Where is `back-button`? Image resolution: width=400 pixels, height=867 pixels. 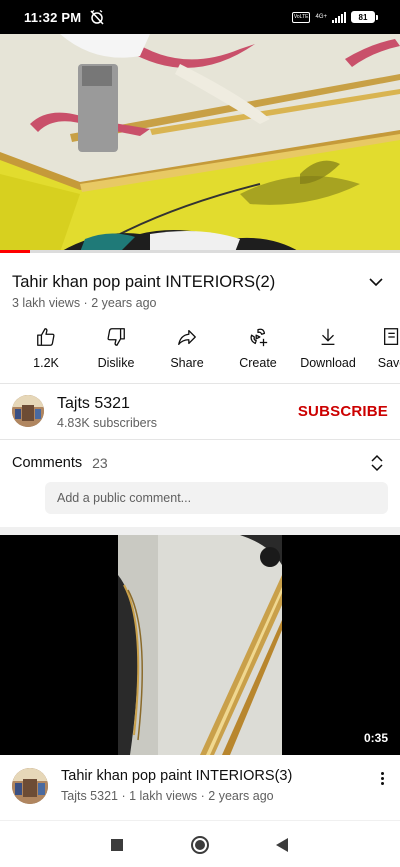 back-button is located at coordinates (282, 845).